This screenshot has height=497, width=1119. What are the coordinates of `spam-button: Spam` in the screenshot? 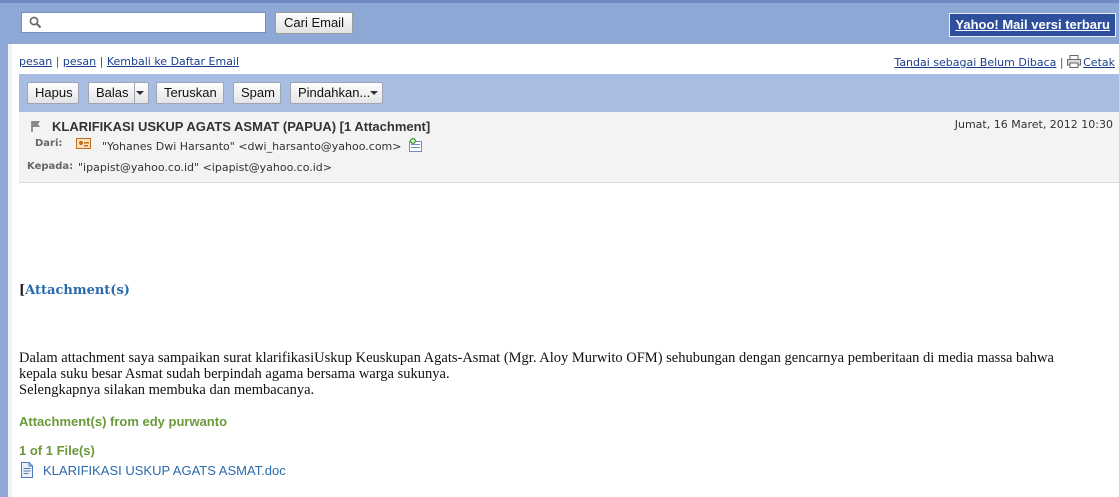 It's located at (257, 93).